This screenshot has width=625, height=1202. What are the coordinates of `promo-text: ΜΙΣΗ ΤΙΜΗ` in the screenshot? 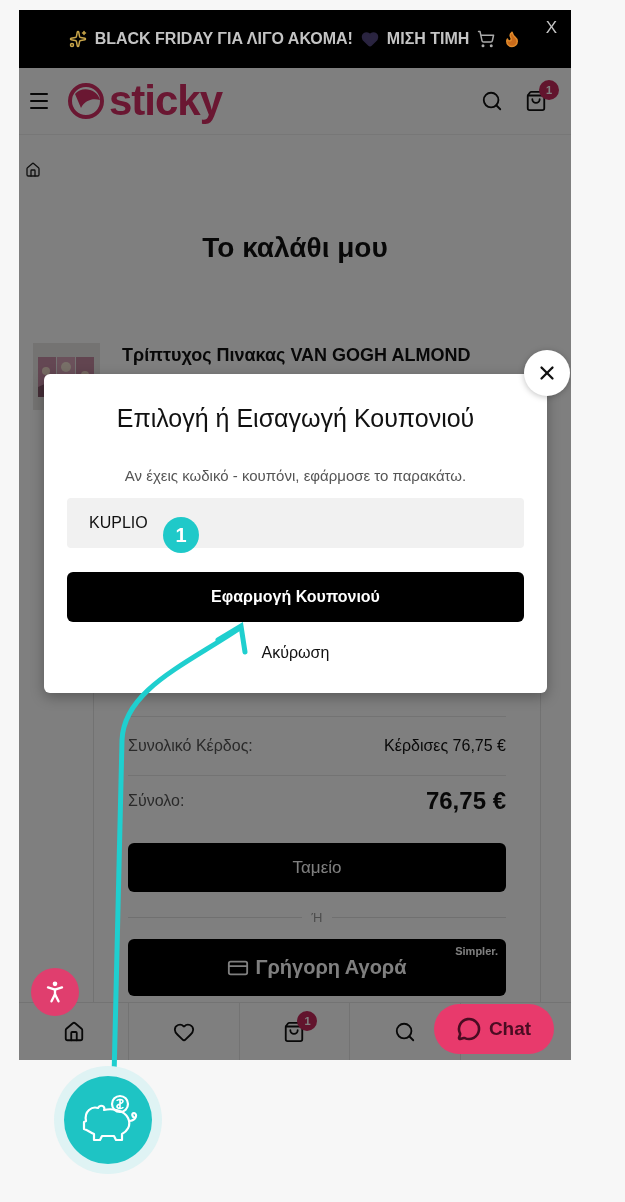 It's located at (428, 39).